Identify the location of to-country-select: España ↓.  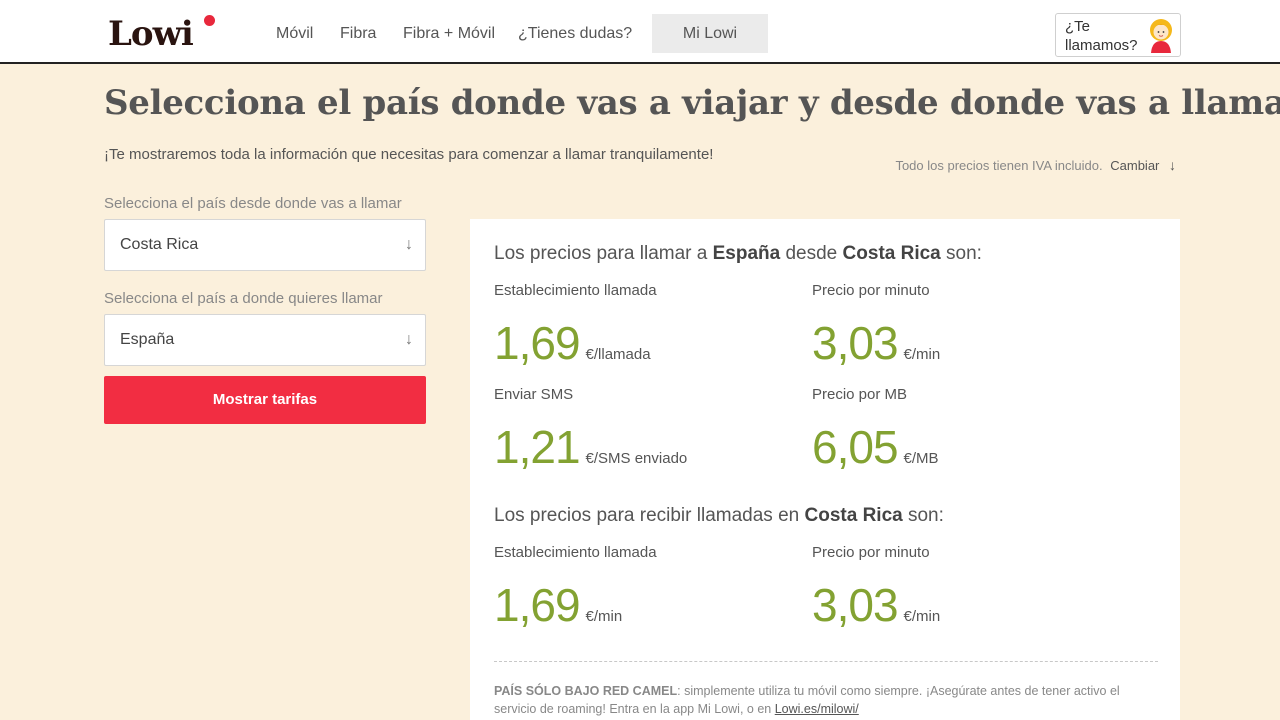
(265, 340).